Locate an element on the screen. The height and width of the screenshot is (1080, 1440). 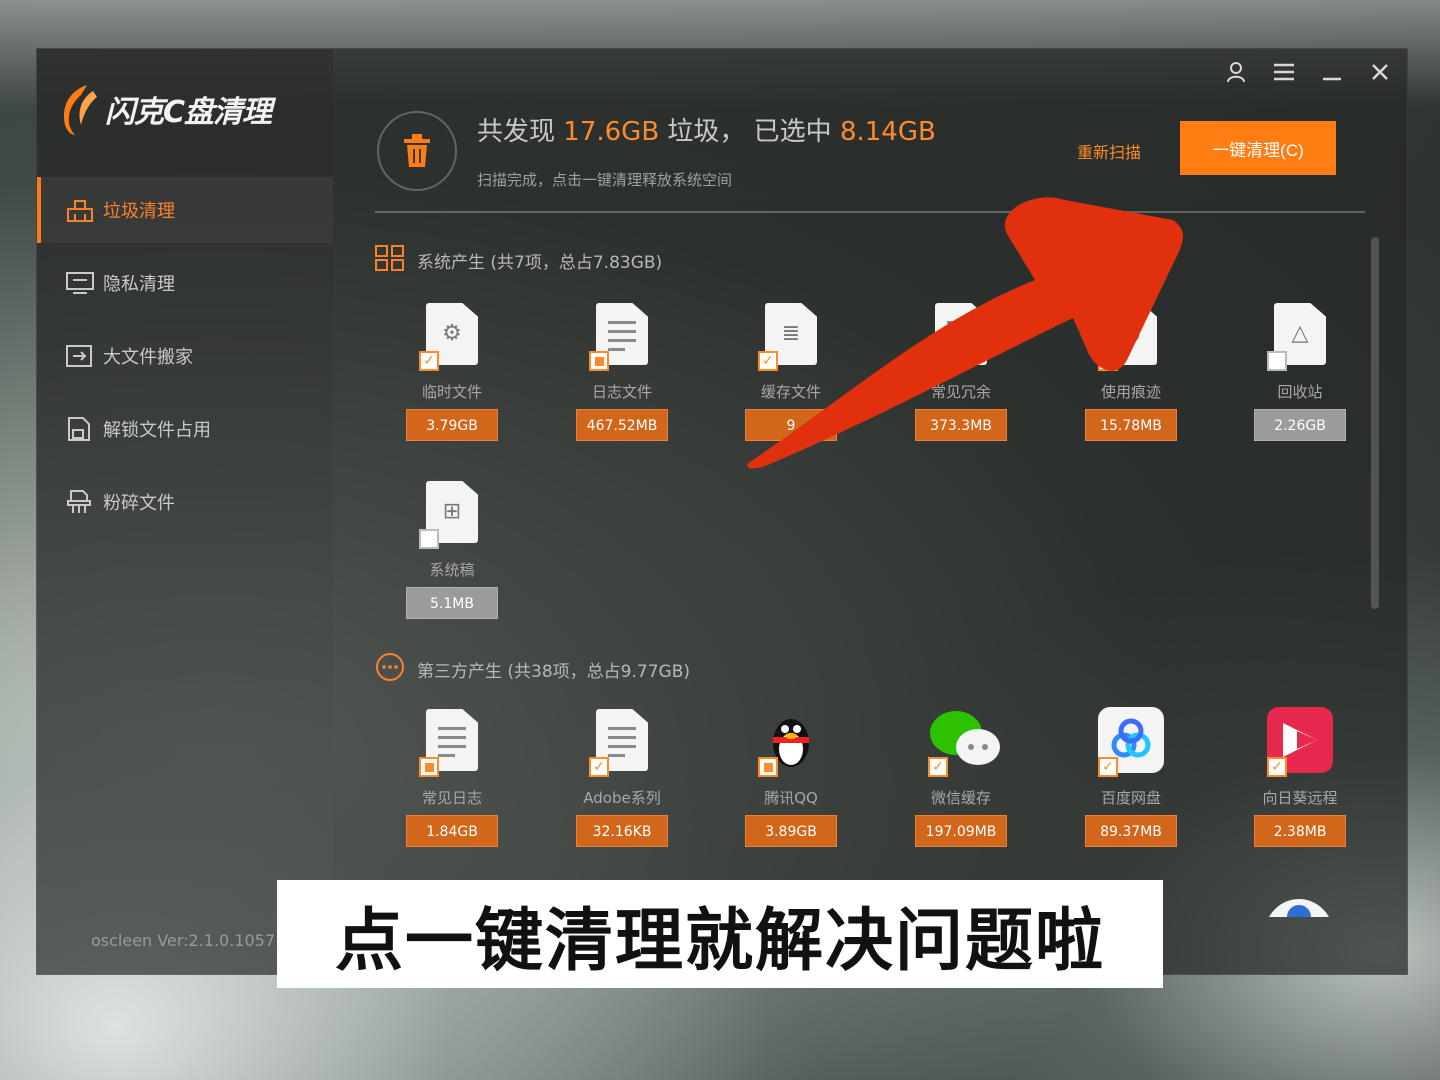
junk-item-card: 腾讯QQ 3.89GB is located at coordinates (791, 777).